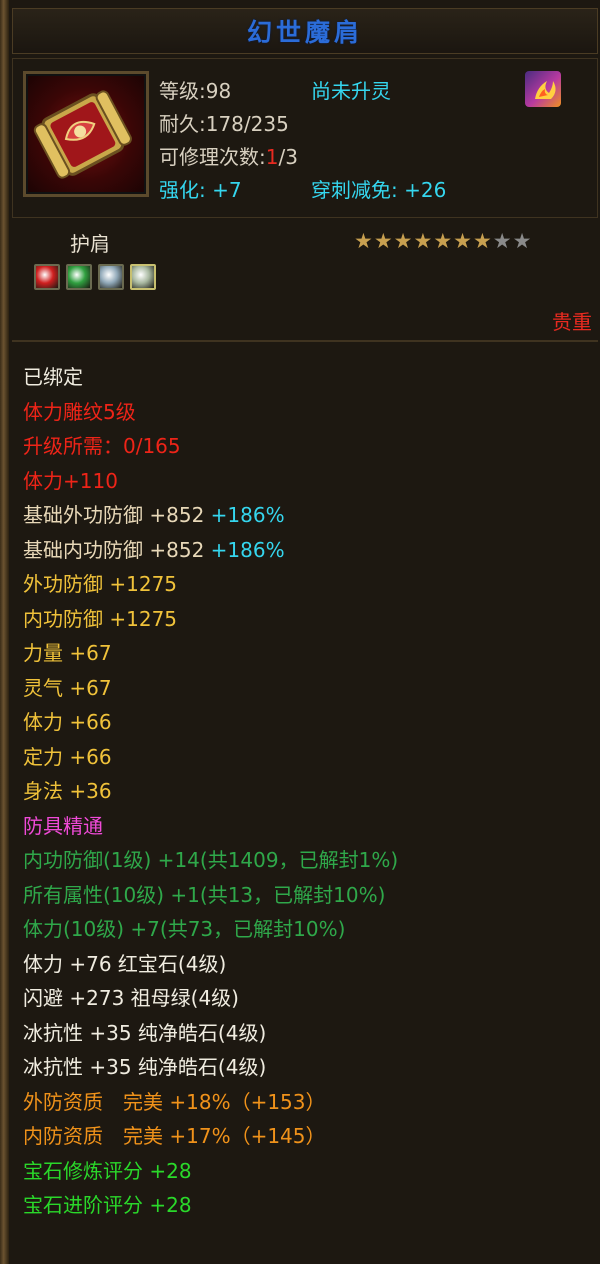 The width and height of the screenshot is (600, 1264). Describe the element at coordinates (543, 89) in the screenshot. I see `spirit-flame-icon` at that location.